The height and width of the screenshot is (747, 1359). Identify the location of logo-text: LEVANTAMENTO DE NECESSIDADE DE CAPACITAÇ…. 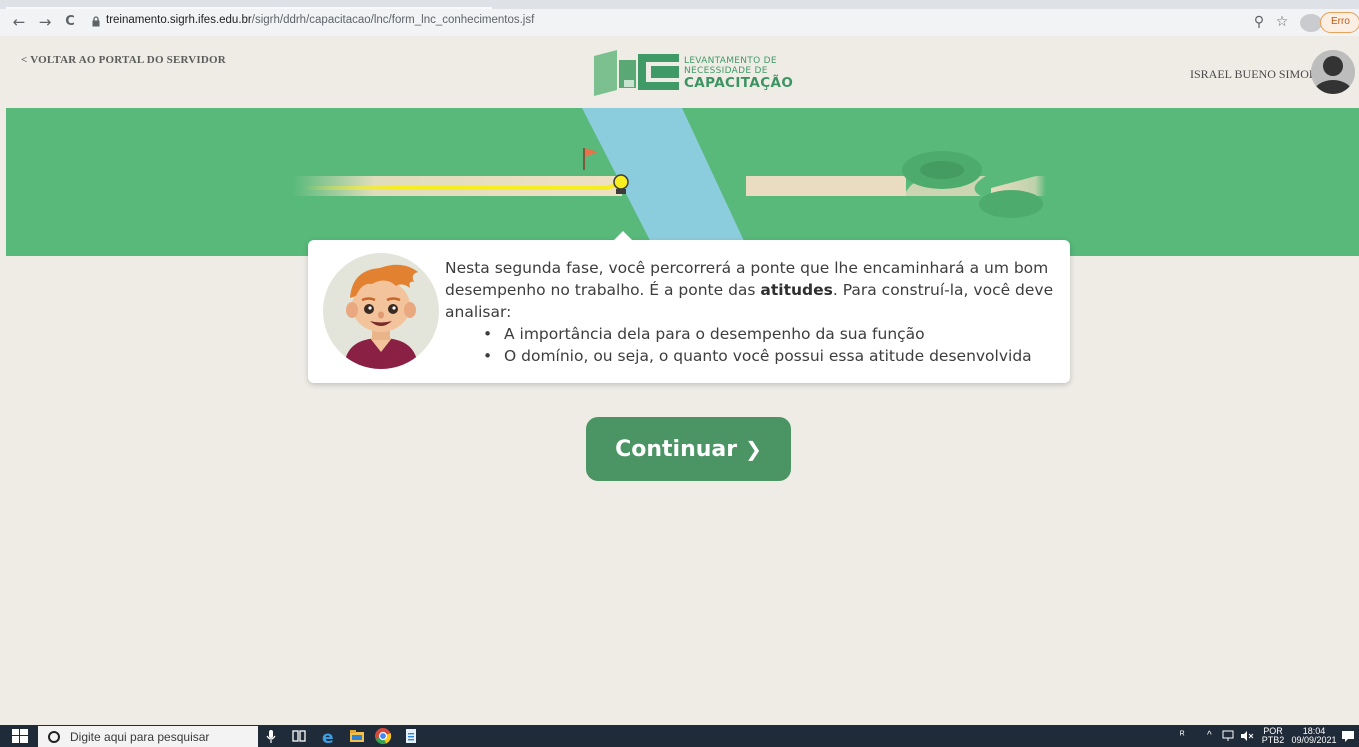
(738, 73).